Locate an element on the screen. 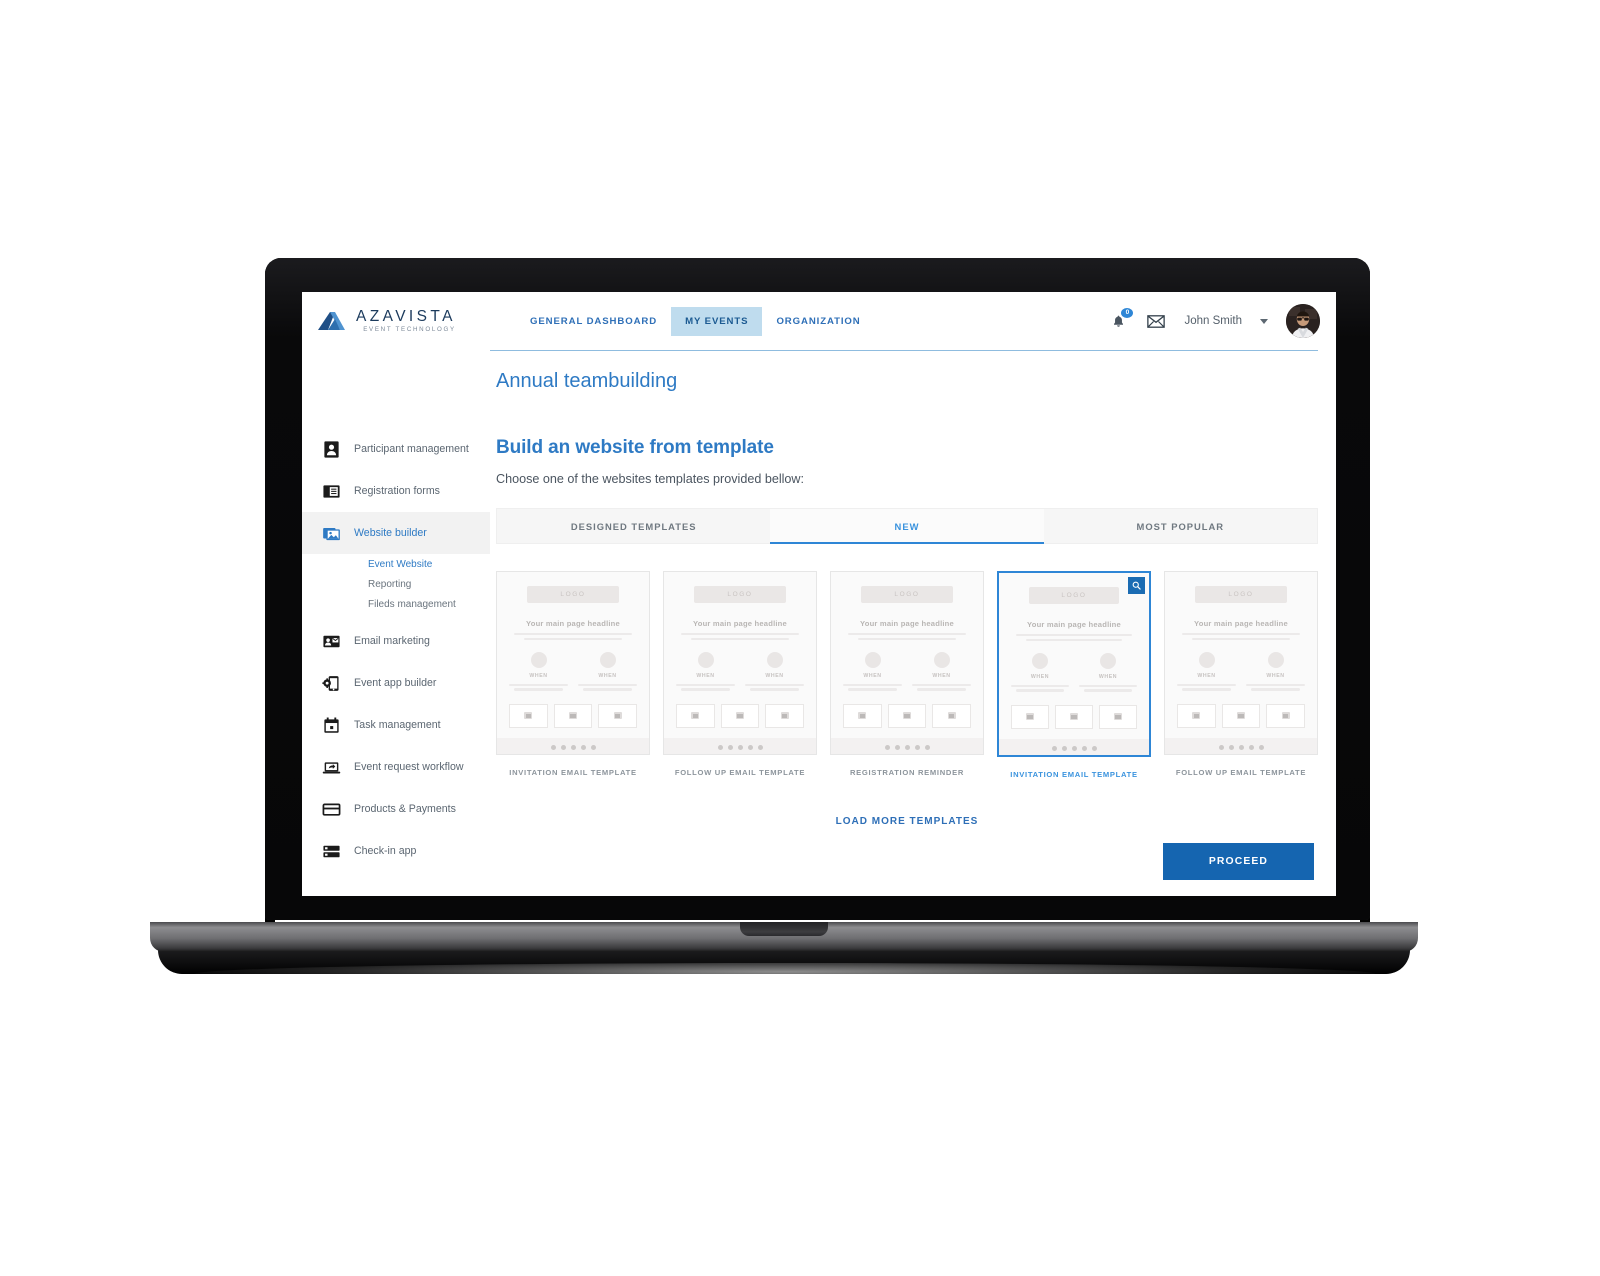 The width and height of the screenshot is (1600, 1276). top-bar-right: 0 John Smith is located at coordinates (1222, 321).